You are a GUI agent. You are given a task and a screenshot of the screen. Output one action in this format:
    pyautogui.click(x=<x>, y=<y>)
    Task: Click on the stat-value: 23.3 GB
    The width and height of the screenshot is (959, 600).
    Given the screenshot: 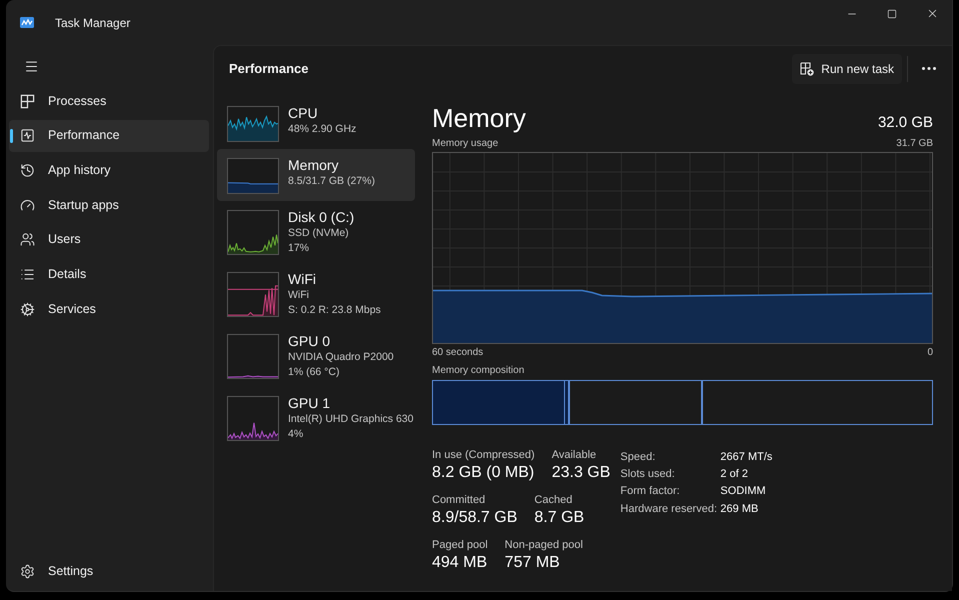 What is the action you would take?
    pyautogui.click(x=581, y=473)
    